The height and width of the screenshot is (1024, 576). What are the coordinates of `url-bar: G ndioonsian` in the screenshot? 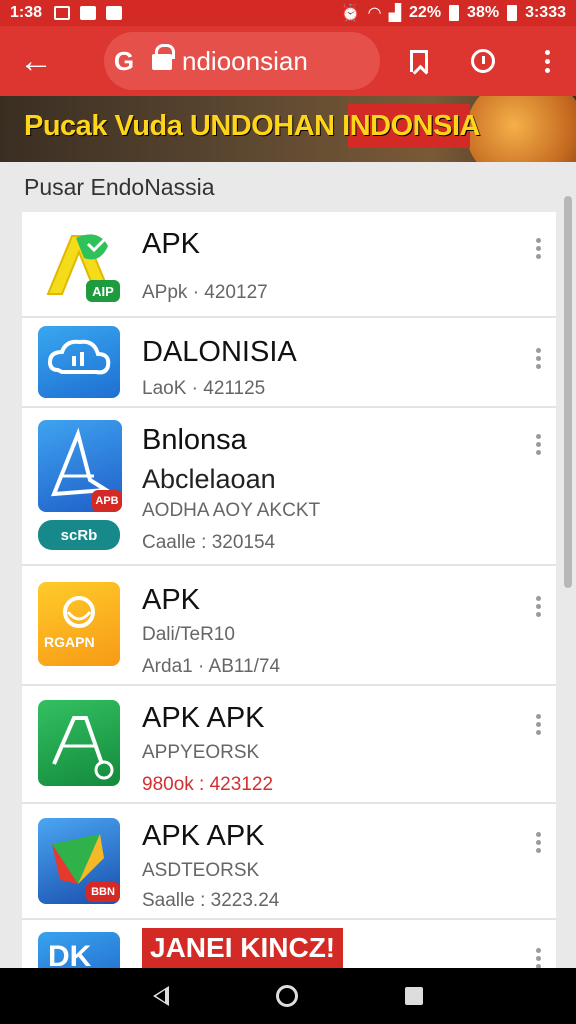 It's located at (242, 61).